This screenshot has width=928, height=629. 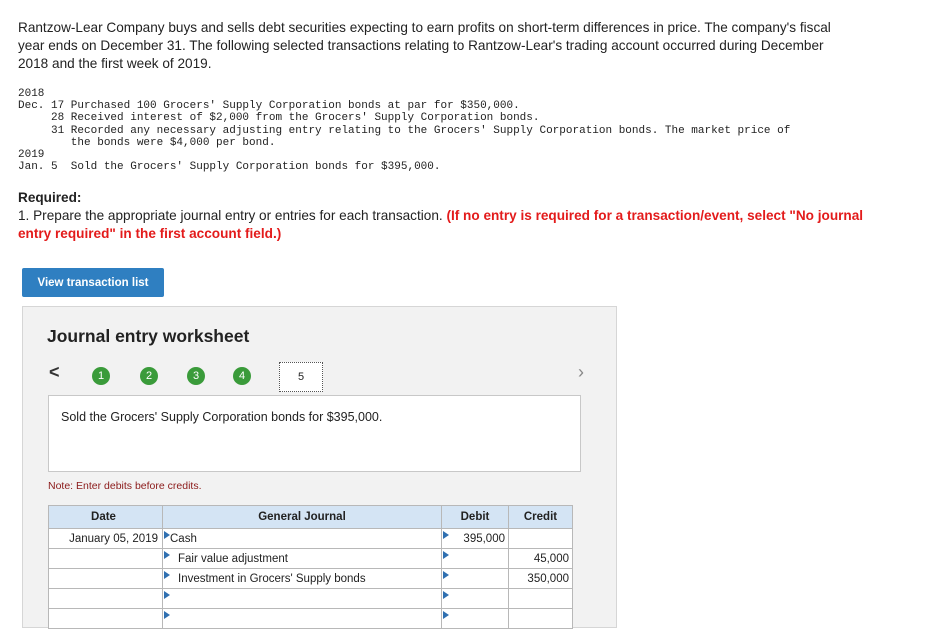 I want to click on table-row: Fair value adjustment 45,000, so click(x=310, y=558).